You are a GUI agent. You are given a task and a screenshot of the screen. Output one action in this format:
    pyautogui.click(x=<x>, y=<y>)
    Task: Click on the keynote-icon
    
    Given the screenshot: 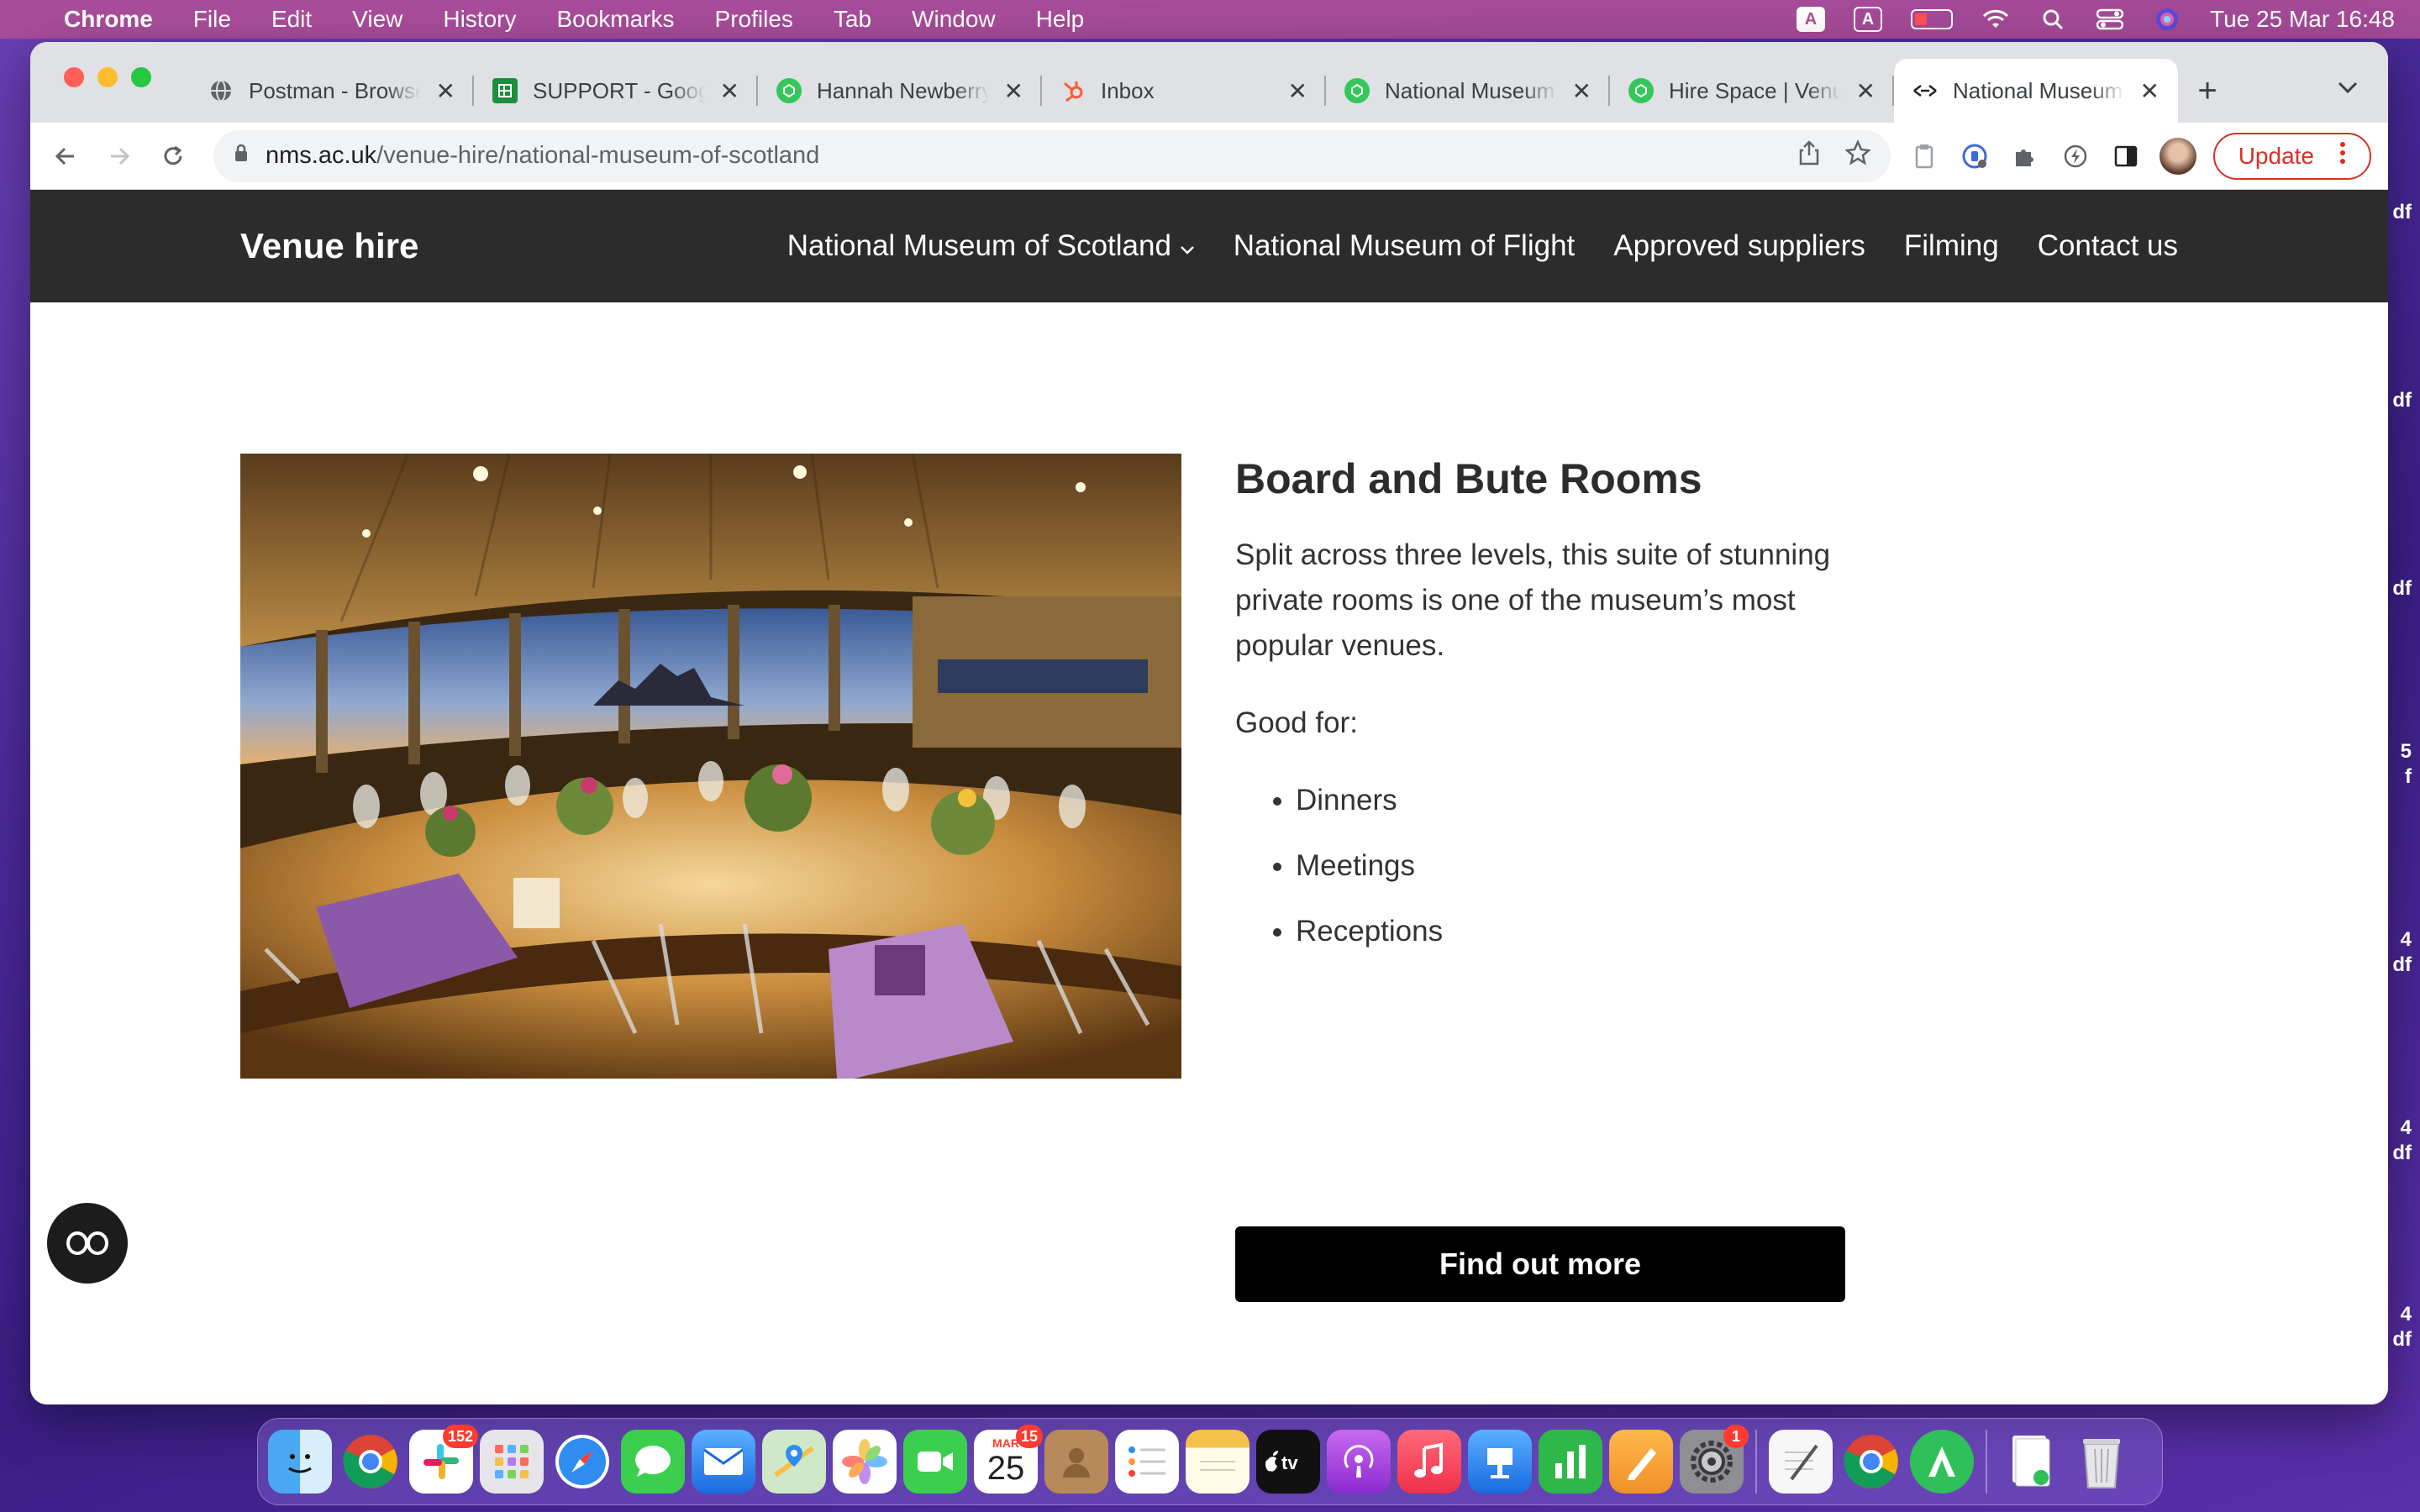 What is the action you would take?
    pyautogui.click(x=1500, y=1462)
    